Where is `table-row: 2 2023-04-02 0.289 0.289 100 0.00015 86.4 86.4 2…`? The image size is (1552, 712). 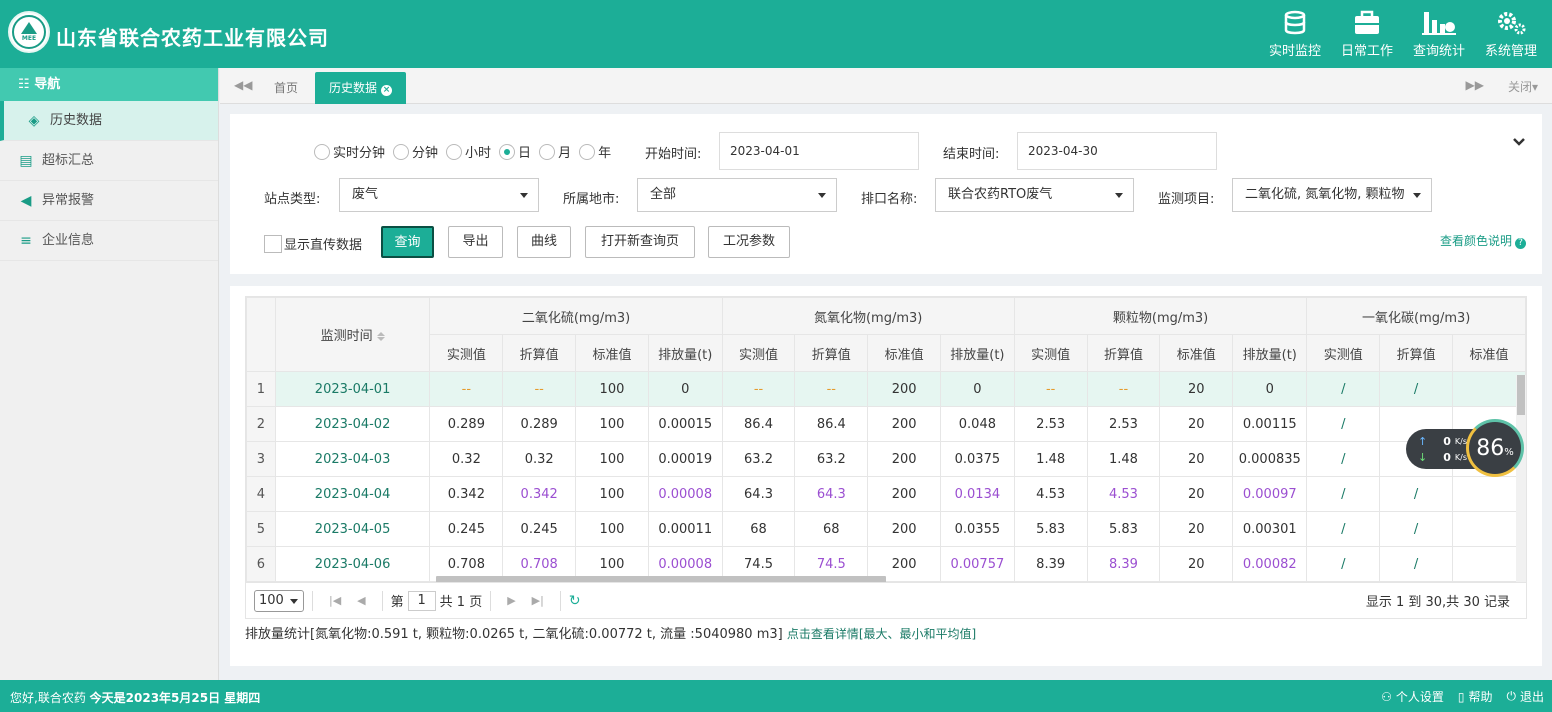
table-row: 2 2023-04-02 0.289 0.289 100 0.00015 86.4 86.4 2… is located at coordinates (886, 424).